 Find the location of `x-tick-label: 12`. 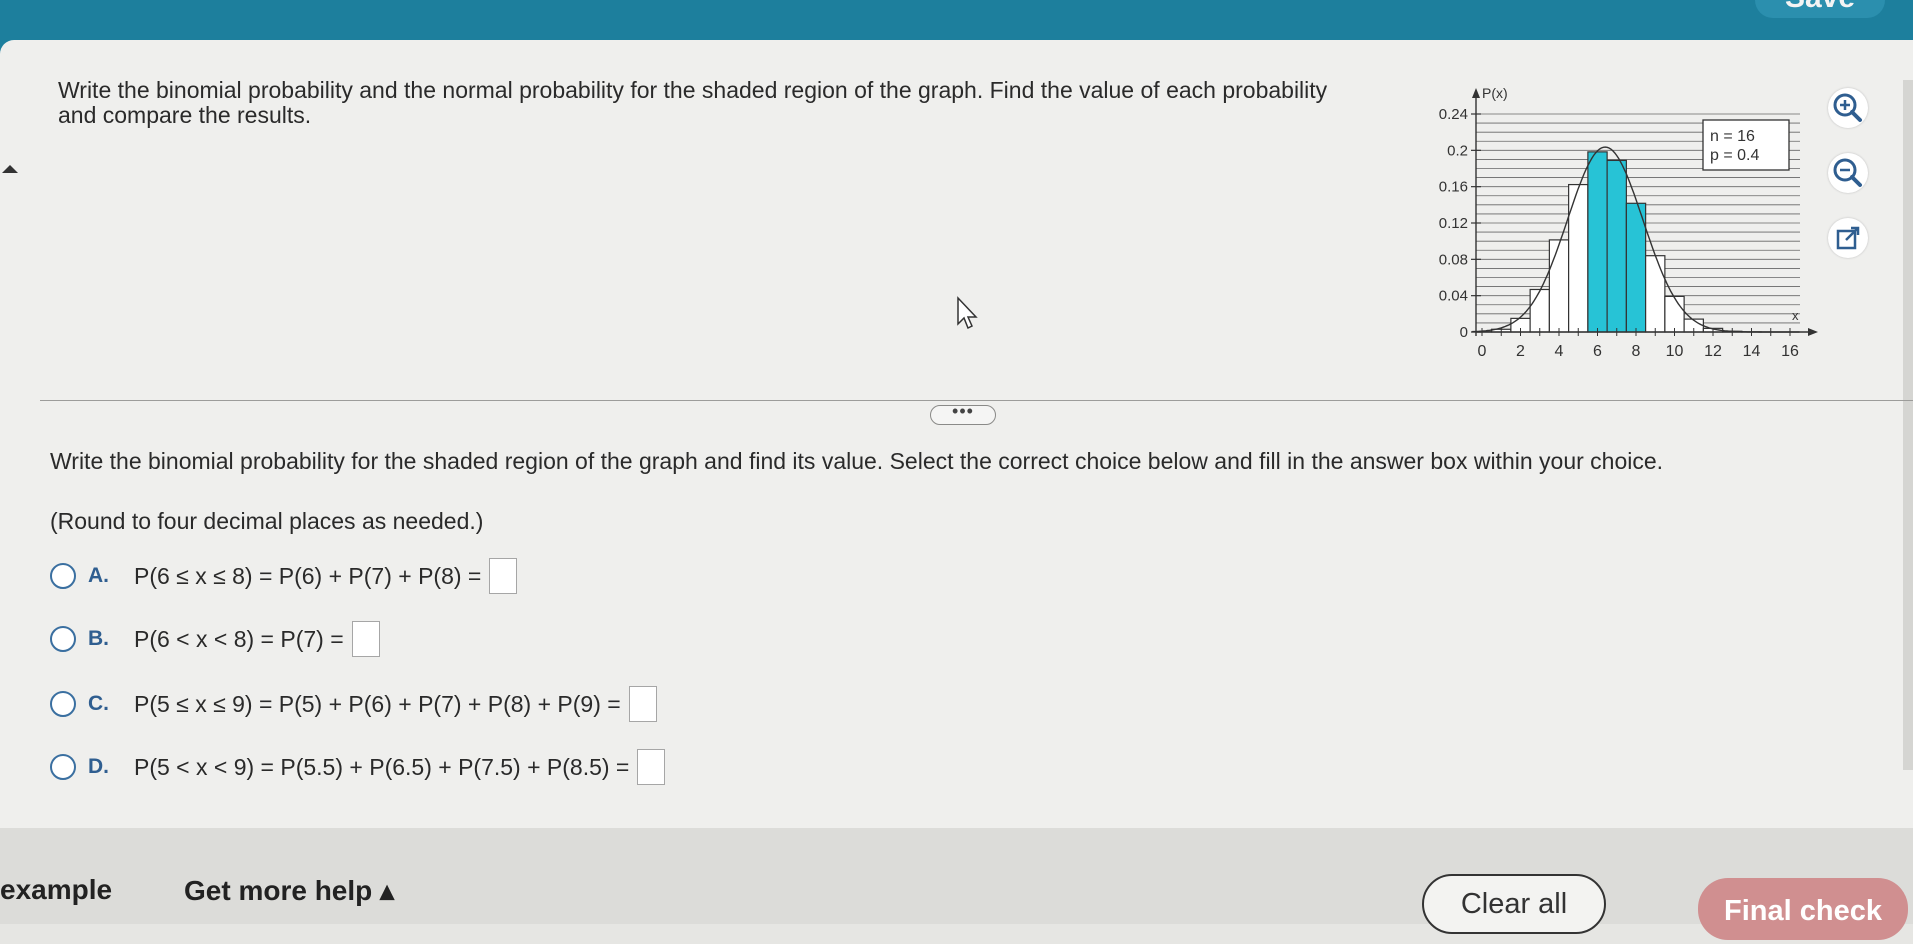

x-tick-label: 12 is located at coordinates (1713, 351).